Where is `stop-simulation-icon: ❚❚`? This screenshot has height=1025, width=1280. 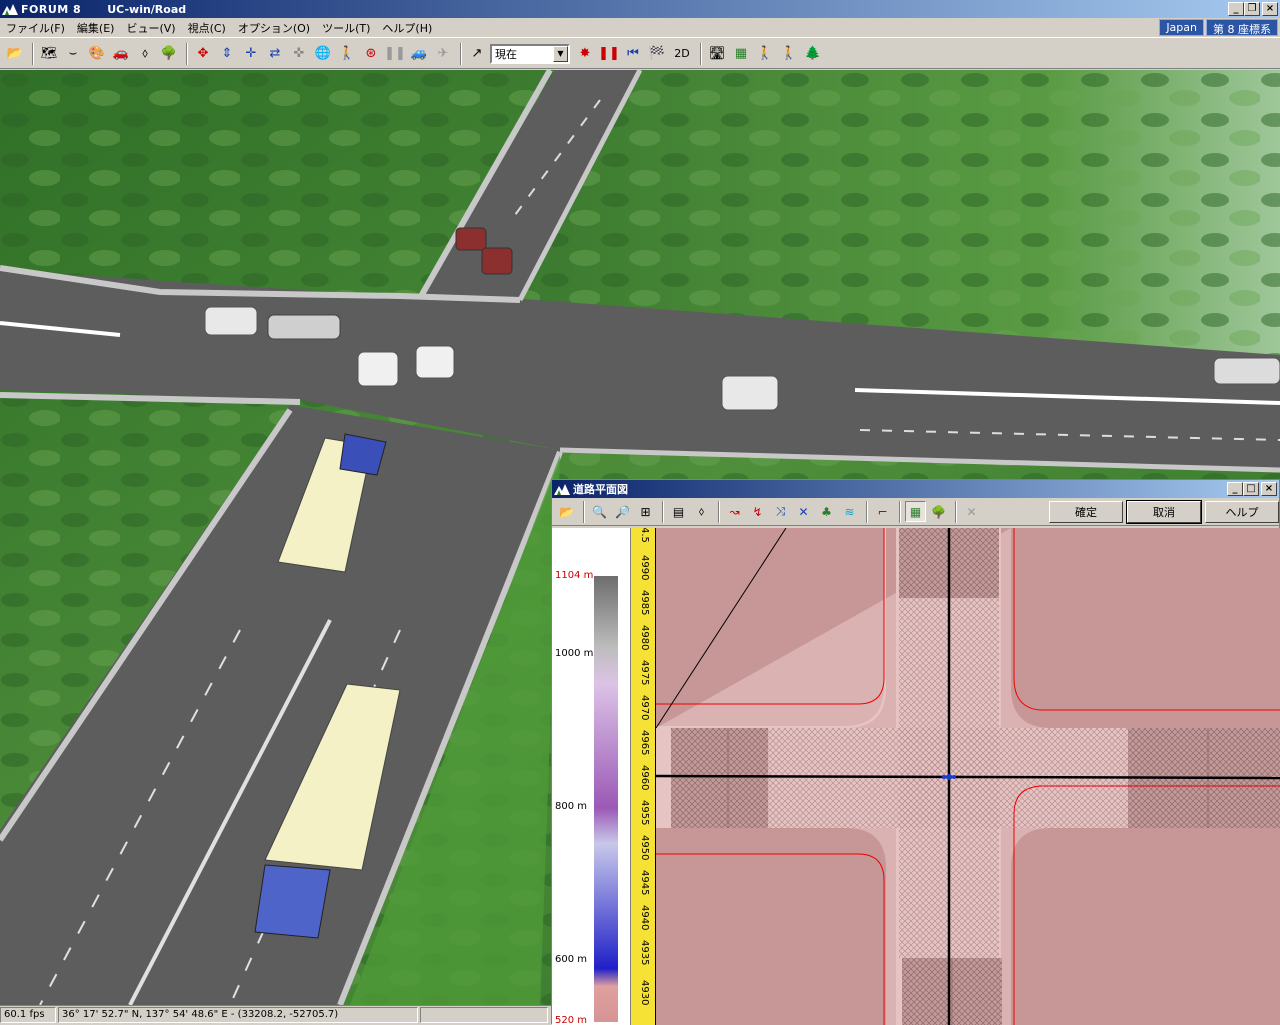
stop-simulation-icon: ❚❚ is located at coordinates (609, 54).